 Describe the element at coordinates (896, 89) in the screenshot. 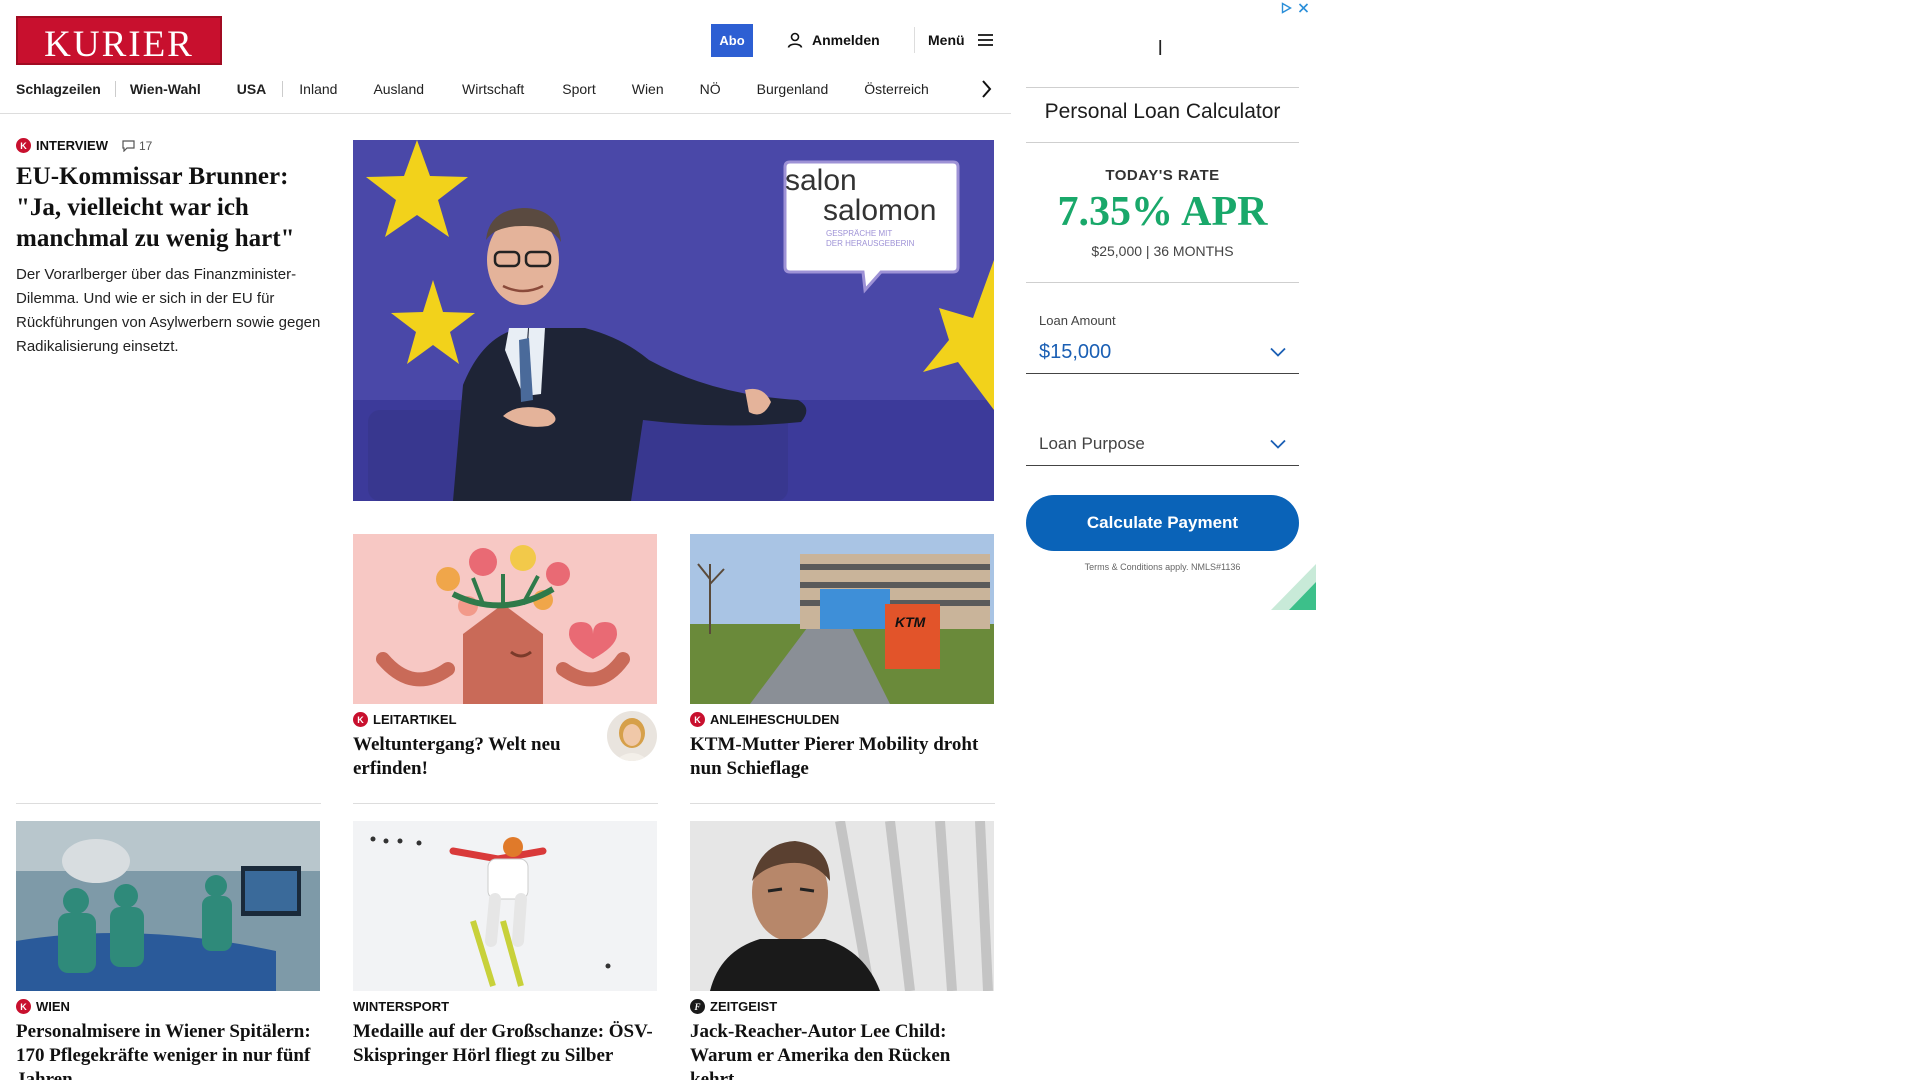

I see `nav-item-oesterreich: Österreich` at that location.